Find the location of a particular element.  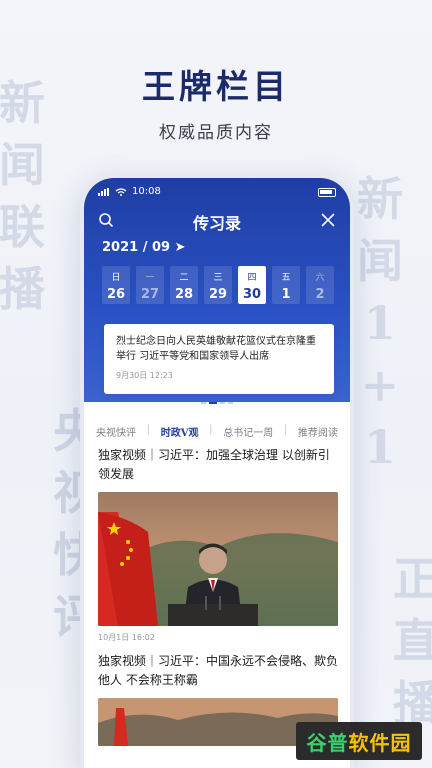

featured-time: 9月30日 12:23 is located at coordinates (144, 375).